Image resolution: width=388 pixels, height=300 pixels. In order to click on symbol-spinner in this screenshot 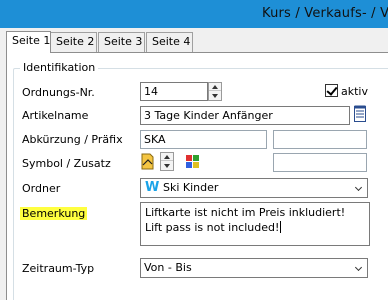, I will do `click(167, 161)`.